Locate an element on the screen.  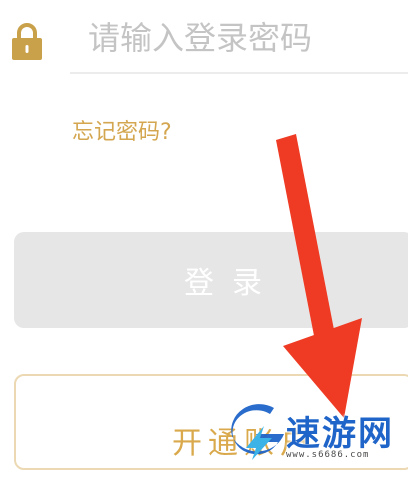
watermark-logo-icon is located at coordinates (257, 432).